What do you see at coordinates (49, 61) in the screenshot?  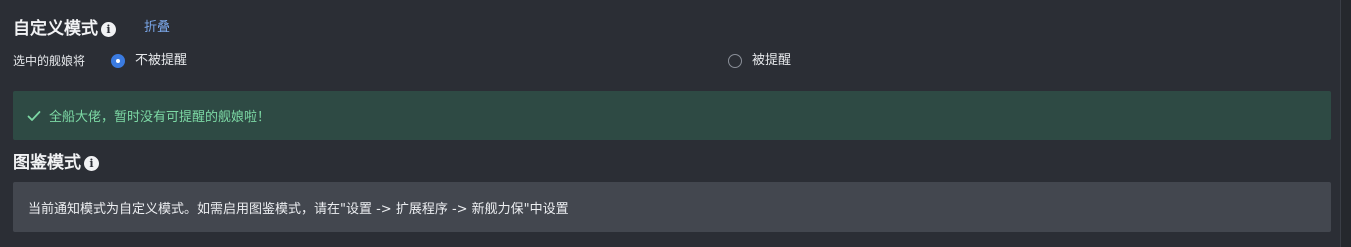 I see `selected-ships-label: 选中的舰娘将` at bounding box center [49, 61].